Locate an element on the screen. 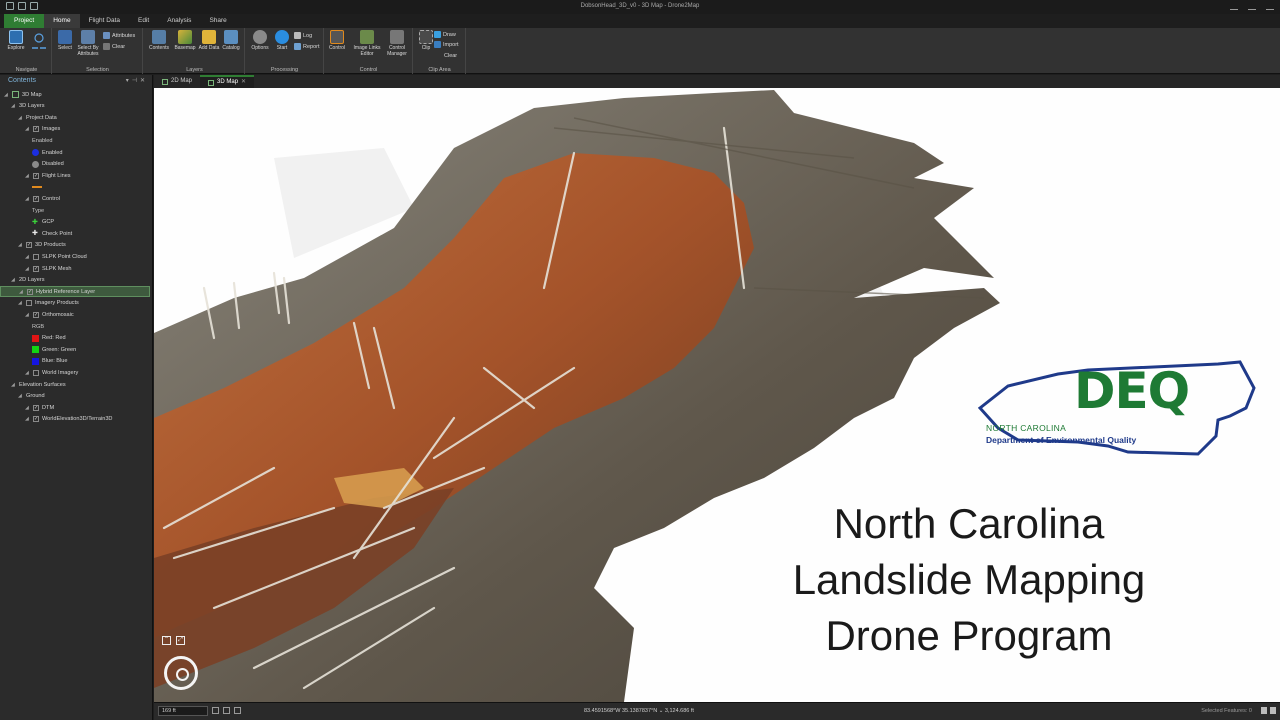 This screenshot has height=720, width=1280. select-button: Select is located at coordinates (65, 41).